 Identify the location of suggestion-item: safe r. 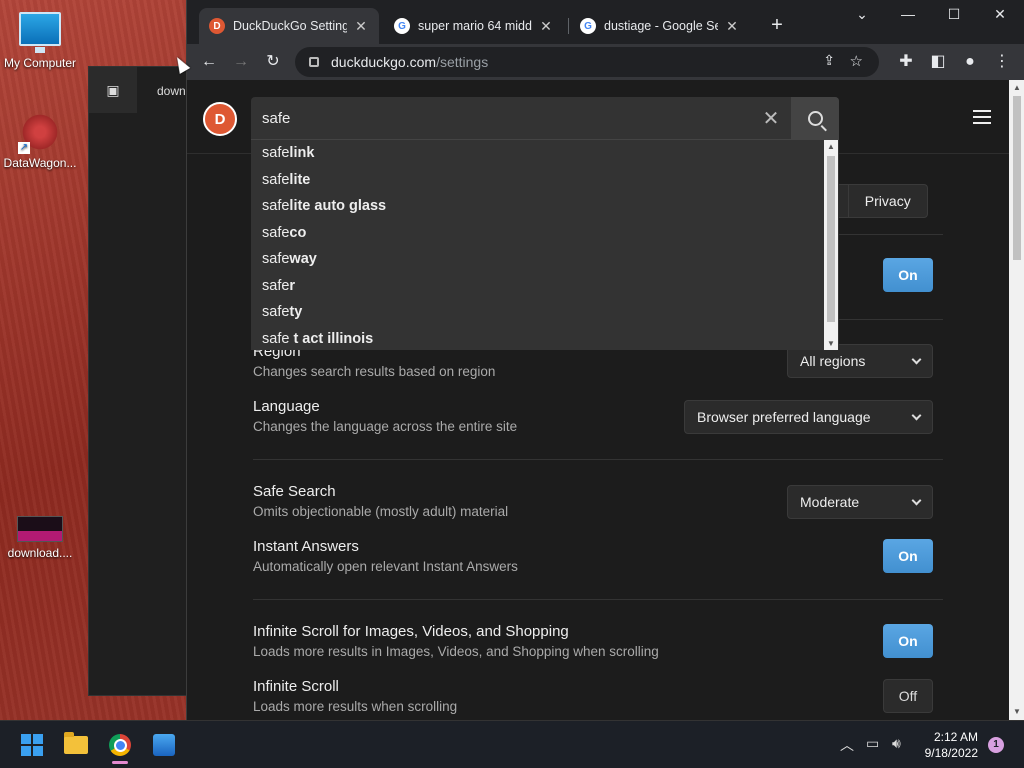
(545, 286).